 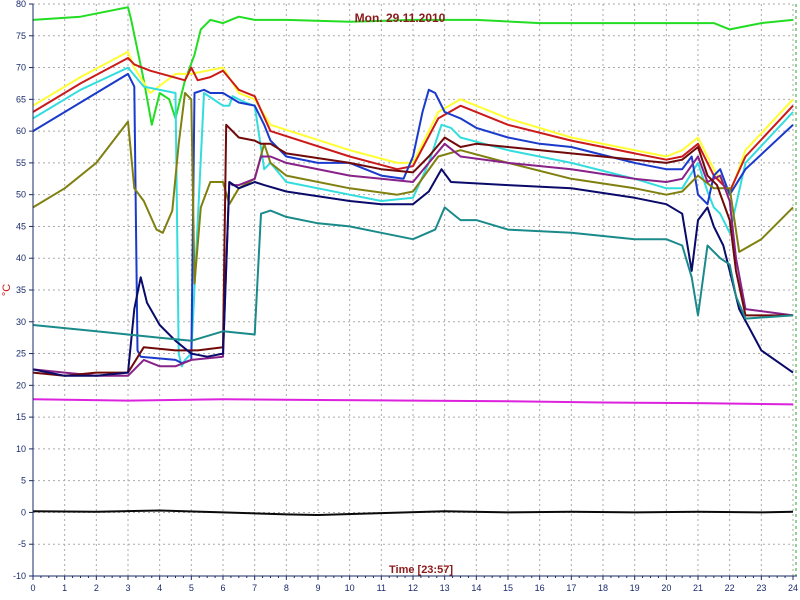 I want to click on x-tick-label: 19, so click(x=635, y=588).